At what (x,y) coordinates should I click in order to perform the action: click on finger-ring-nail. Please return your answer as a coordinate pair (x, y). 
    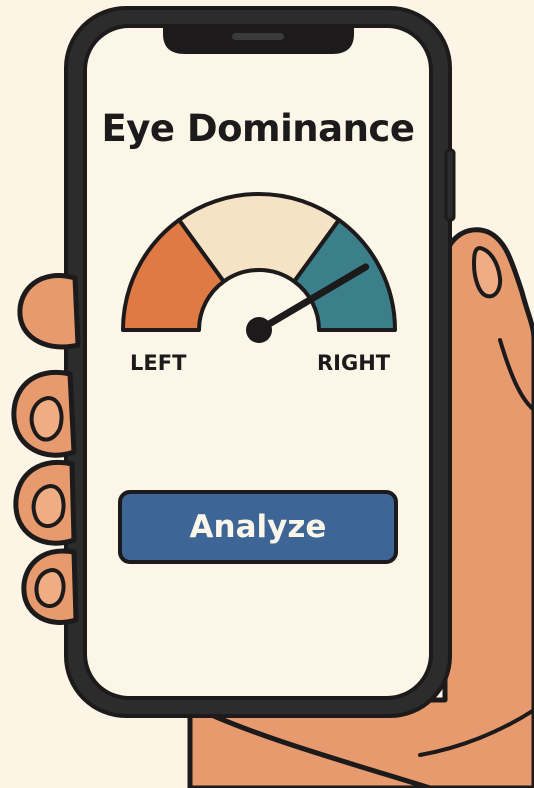
    Looking at the image, I should click on (48, 505).